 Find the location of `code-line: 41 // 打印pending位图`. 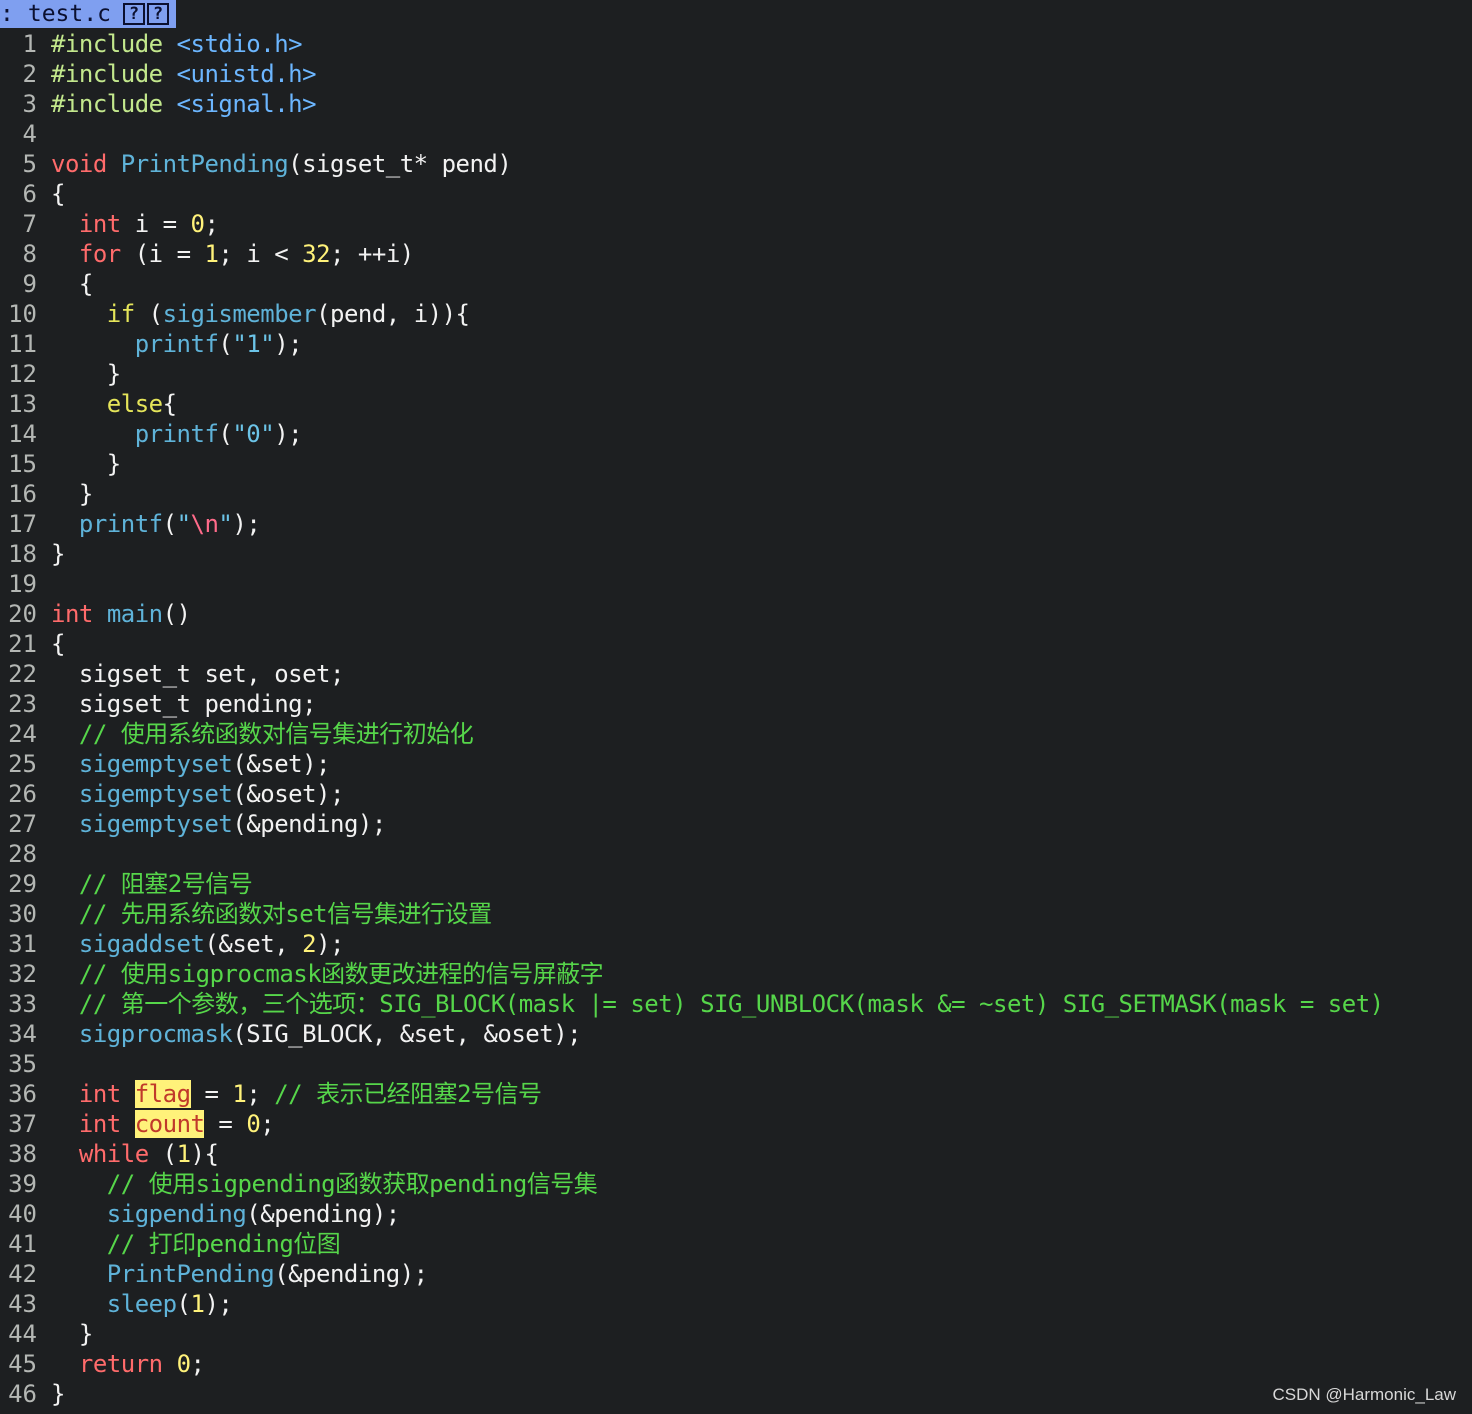

code-line: 41 // 打印pending位图 is located at coordinates (736, 1244).